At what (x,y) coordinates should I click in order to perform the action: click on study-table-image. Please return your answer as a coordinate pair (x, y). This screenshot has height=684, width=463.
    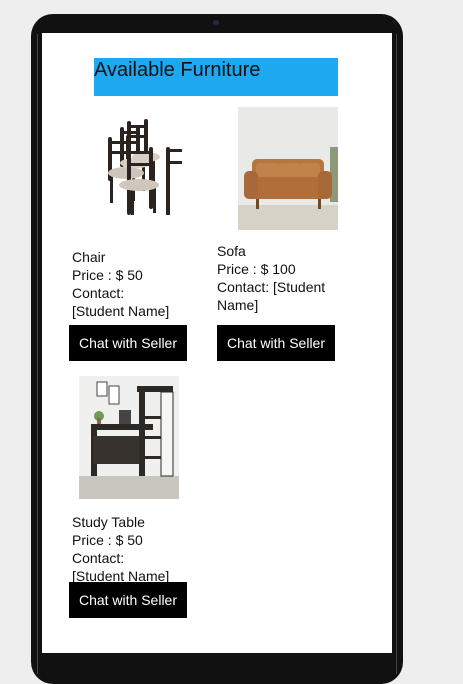
    Looking at the image, I should click on (129, 437).